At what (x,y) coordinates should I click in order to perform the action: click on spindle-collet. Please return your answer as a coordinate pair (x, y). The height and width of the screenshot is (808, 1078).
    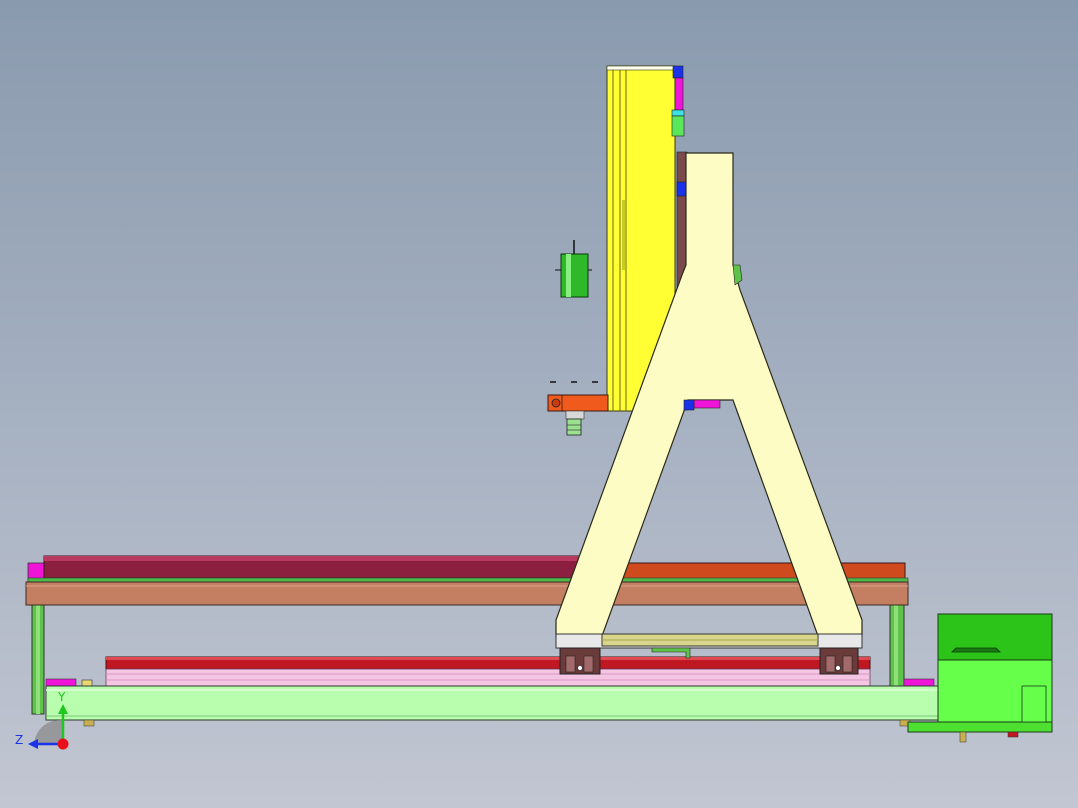
    Looking at the image, I should click on (574, 427).